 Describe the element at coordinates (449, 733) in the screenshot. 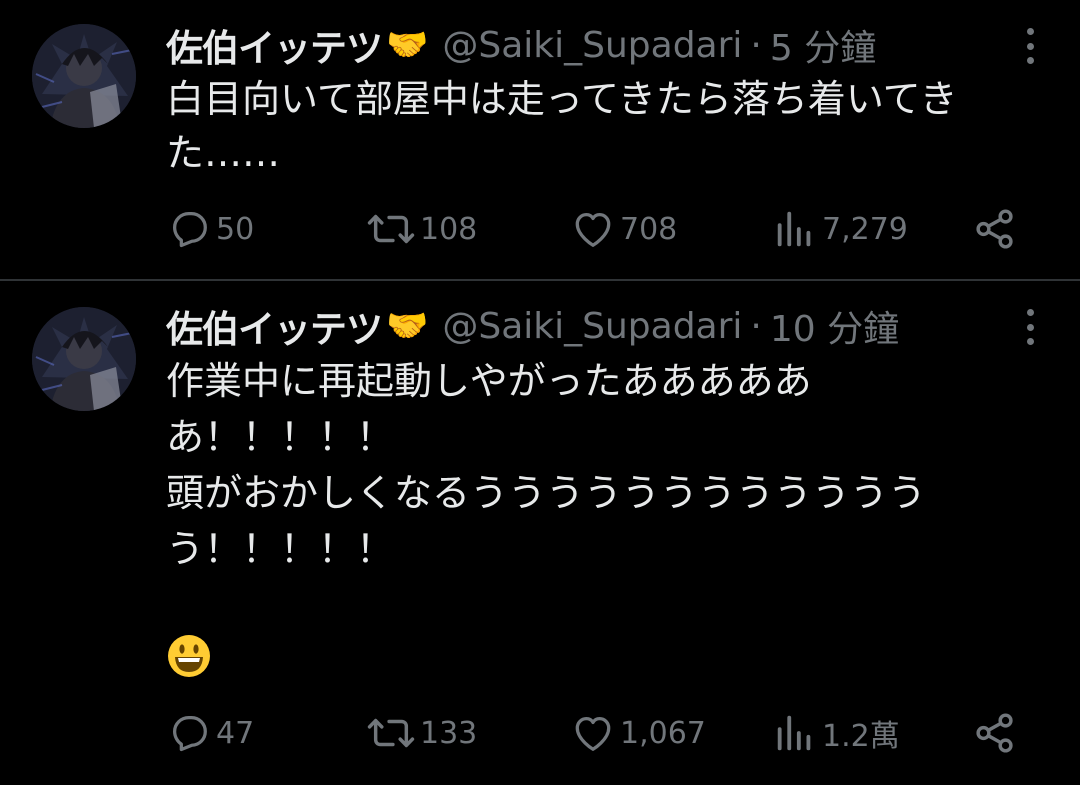

I see `retweet-count: 133` at that location.